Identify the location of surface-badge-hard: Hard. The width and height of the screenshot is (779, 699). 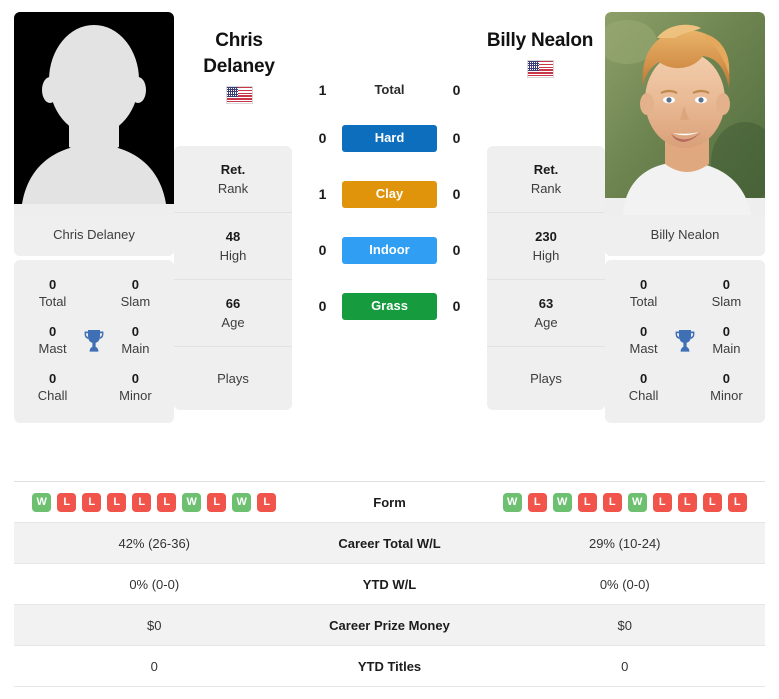
(389, 138).